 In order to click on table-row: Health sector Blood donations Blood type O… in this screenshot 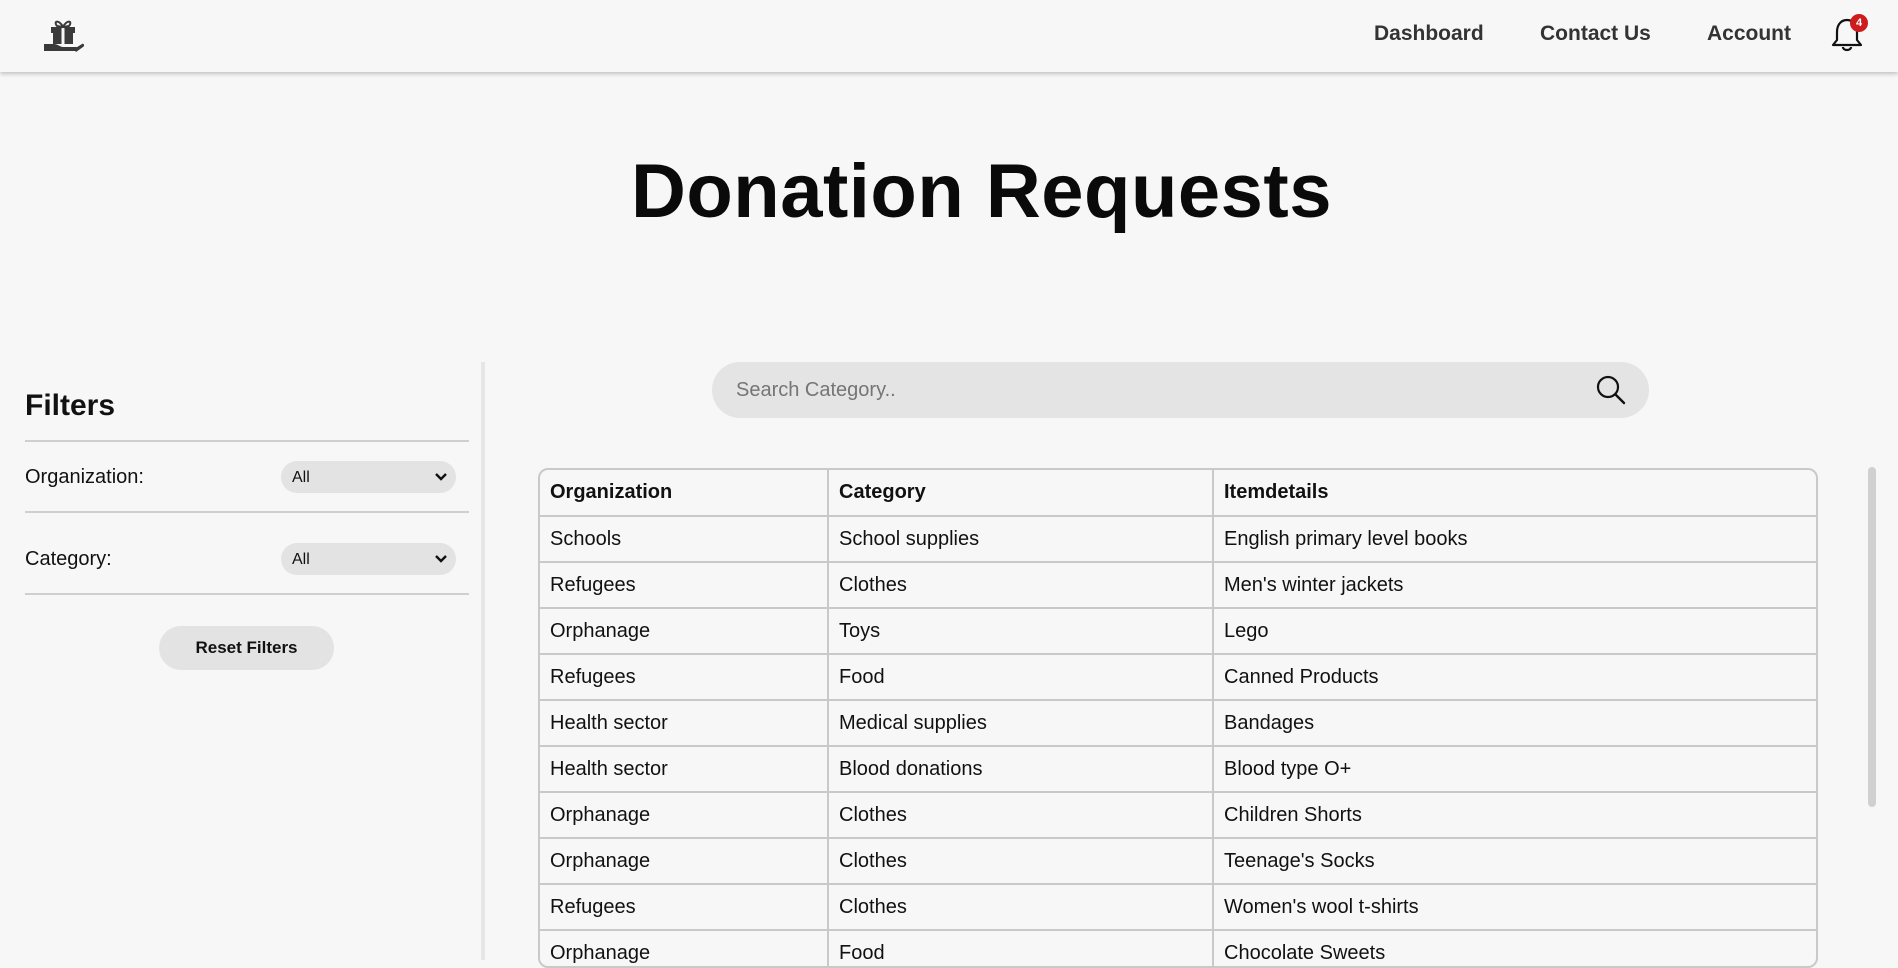, I will do `click(1178, 769)`.